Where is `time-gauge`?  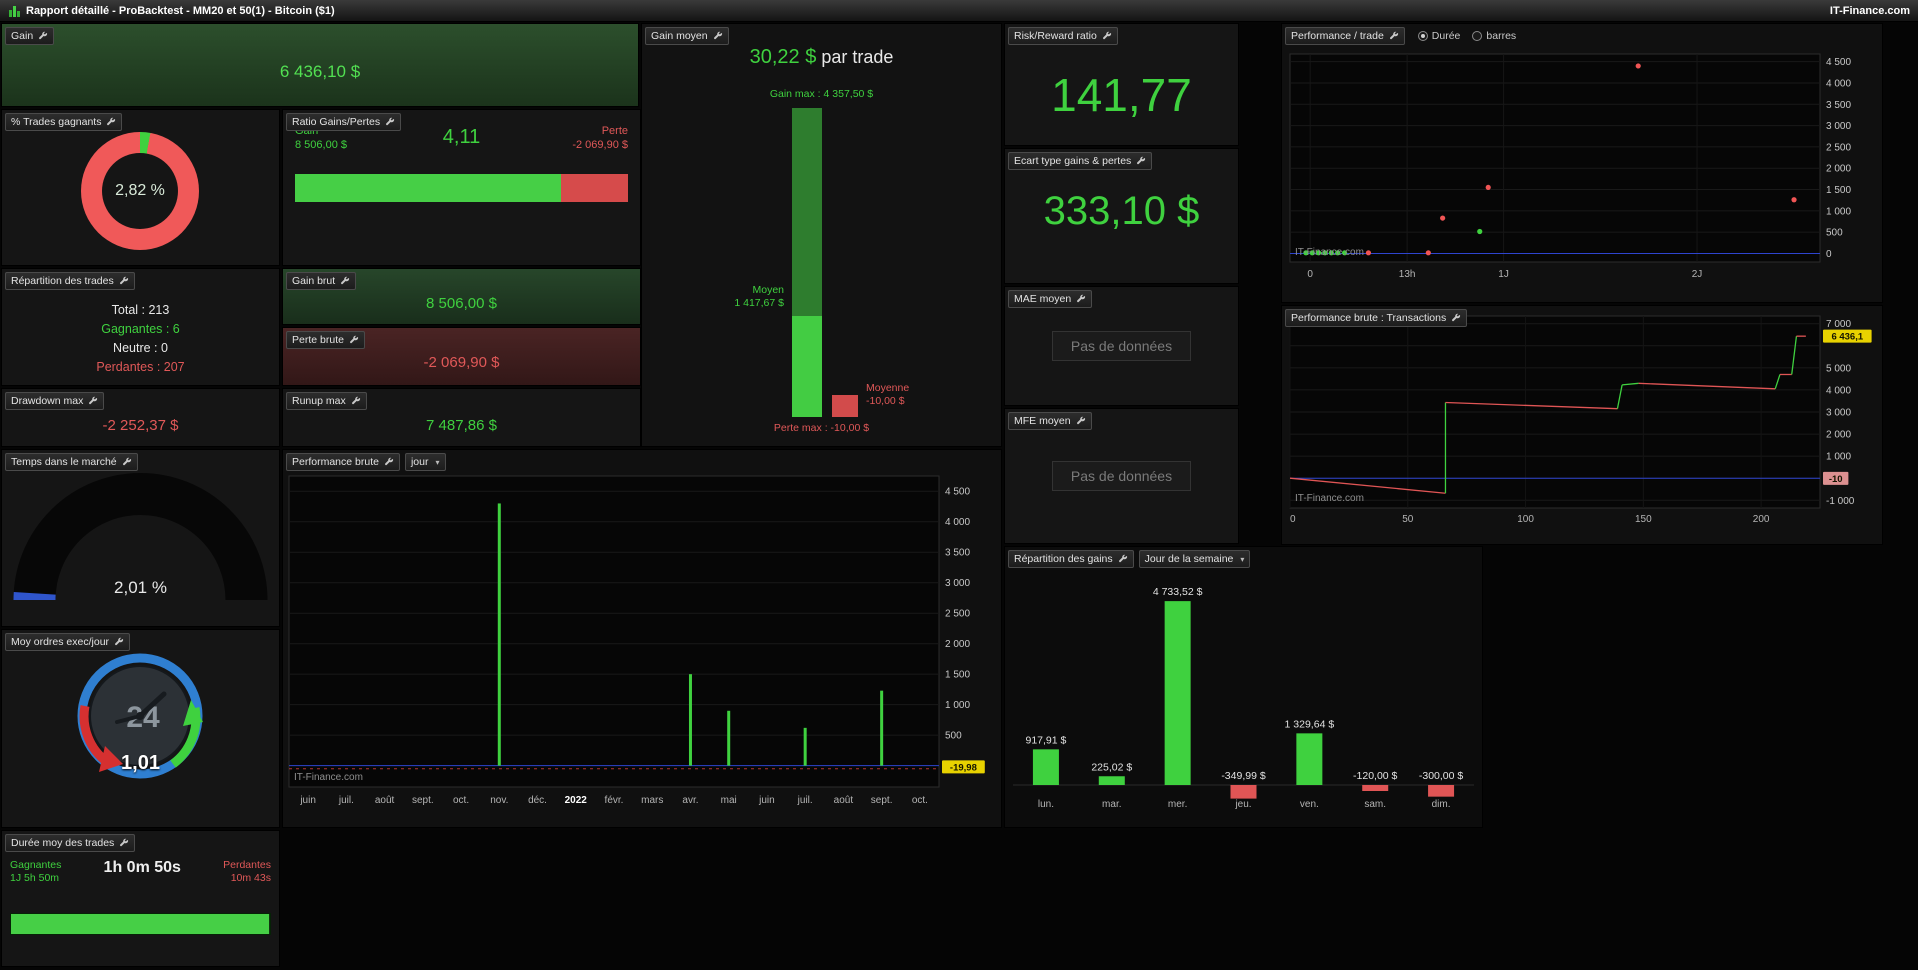
time-gauge is located at coordinates (140, 539).